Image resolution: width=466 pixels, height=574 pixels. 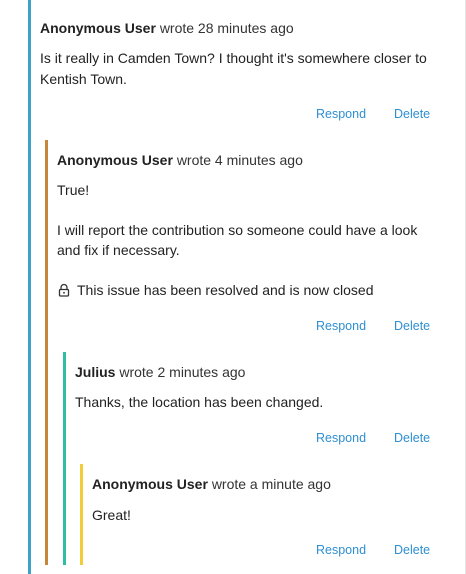 What do you see at coordinates (226, 28) in the screenshot?
I see `comment-timestamp: wrote 28 minutes ago` at bounding box center [226, 28].